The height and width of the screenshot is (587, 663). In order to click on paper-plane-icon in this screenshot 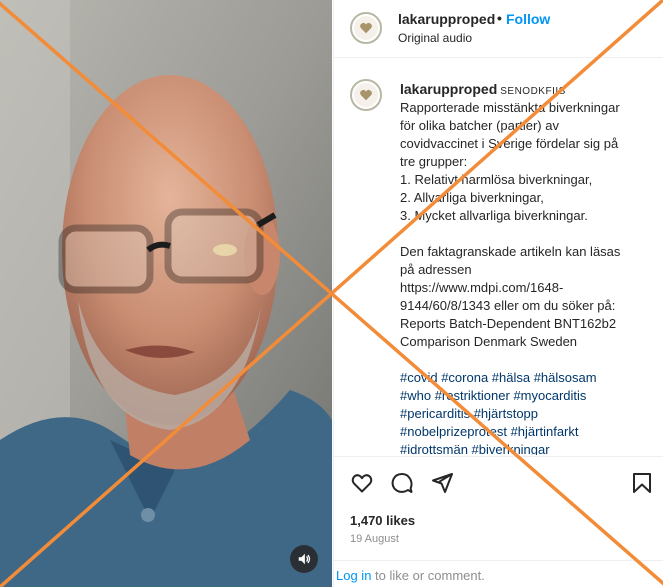, I will do `click(442, 483)`.